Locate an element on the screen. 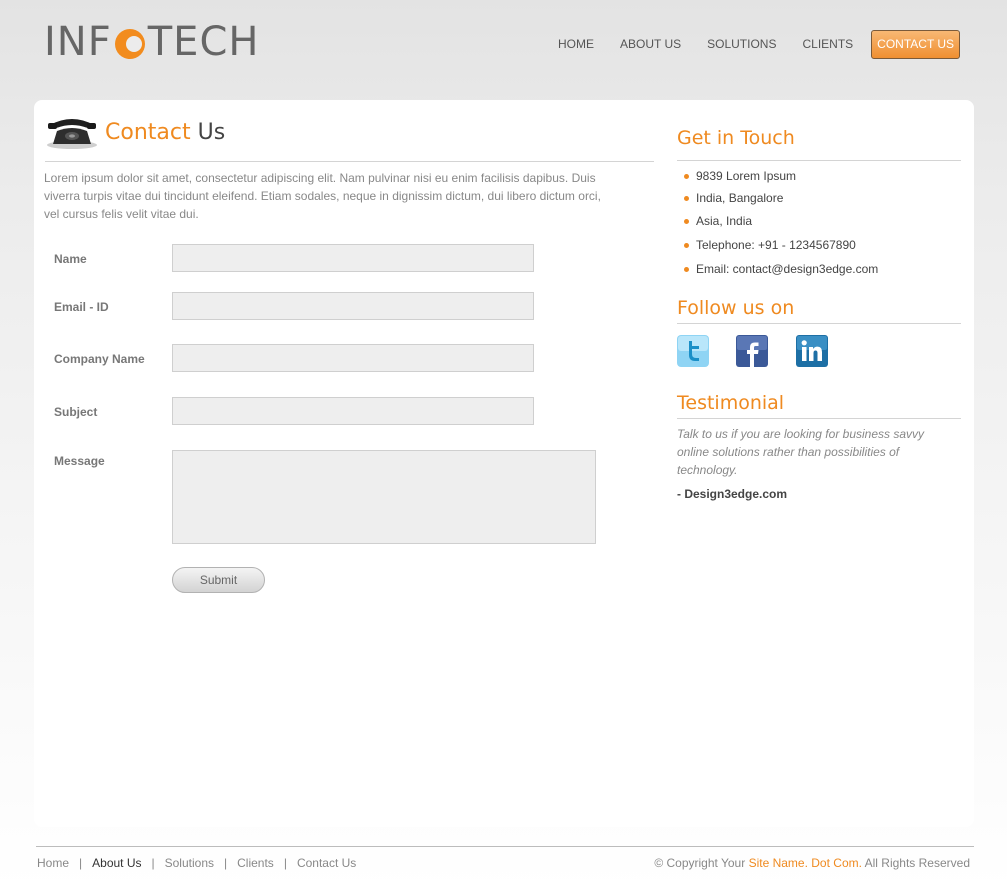  subject-field is located at coordinates (353, 411).